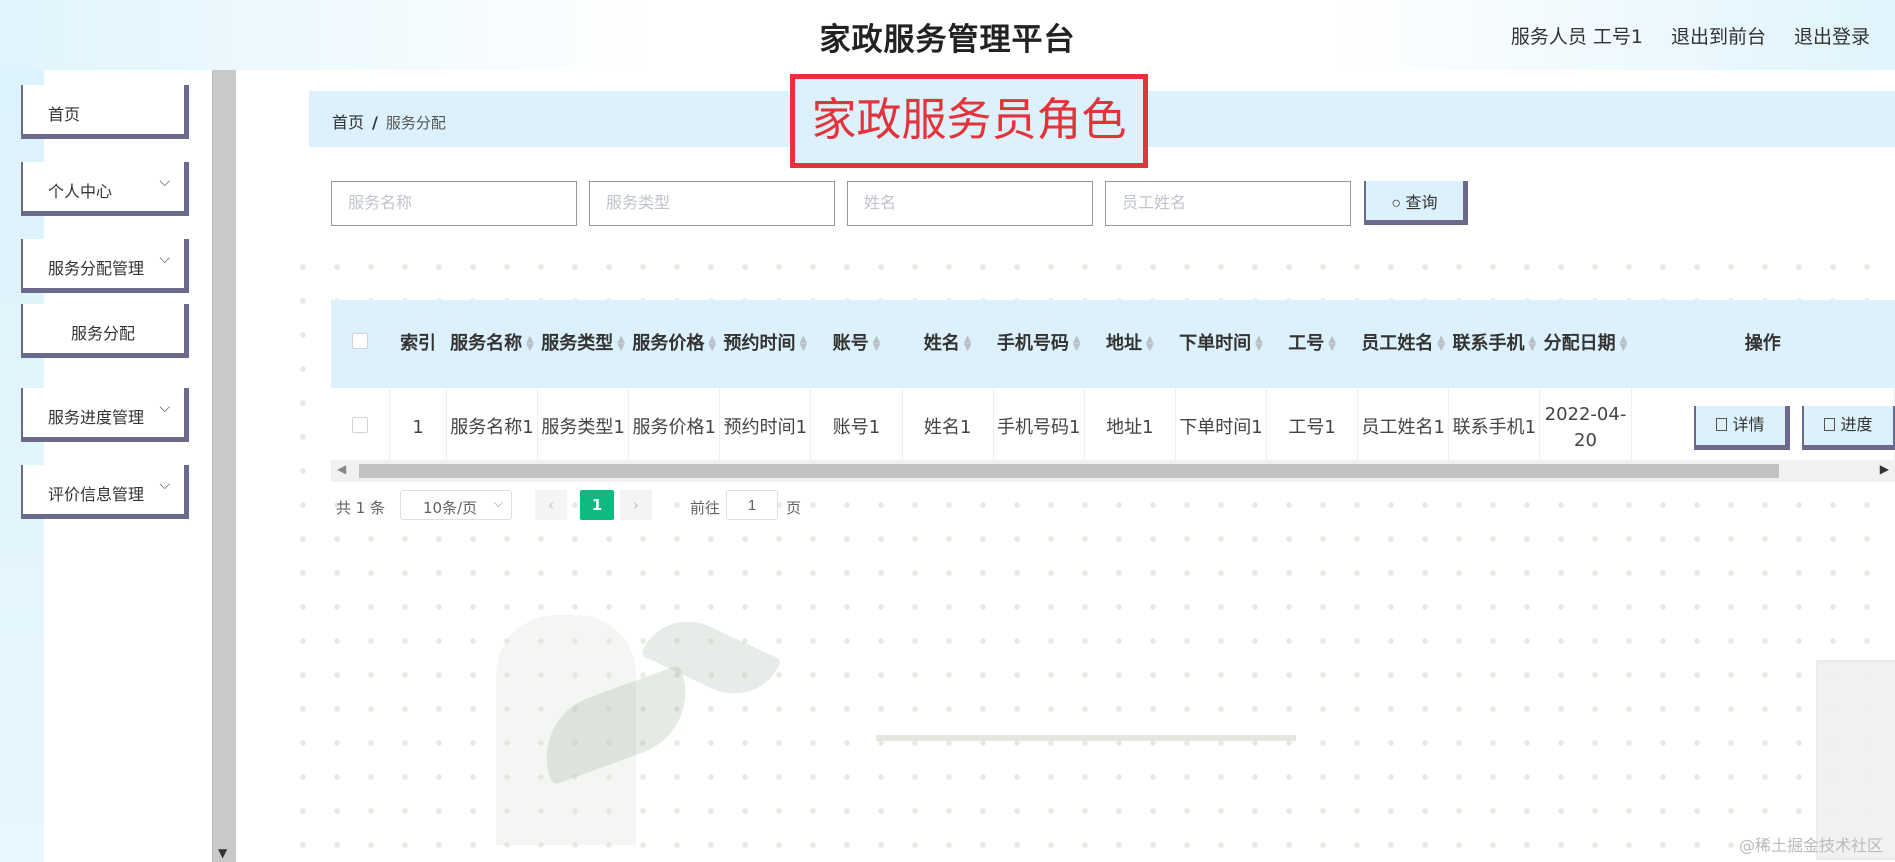  I want to click on column-header: 联系手机 ▲ ▼, so click(1494, 344).